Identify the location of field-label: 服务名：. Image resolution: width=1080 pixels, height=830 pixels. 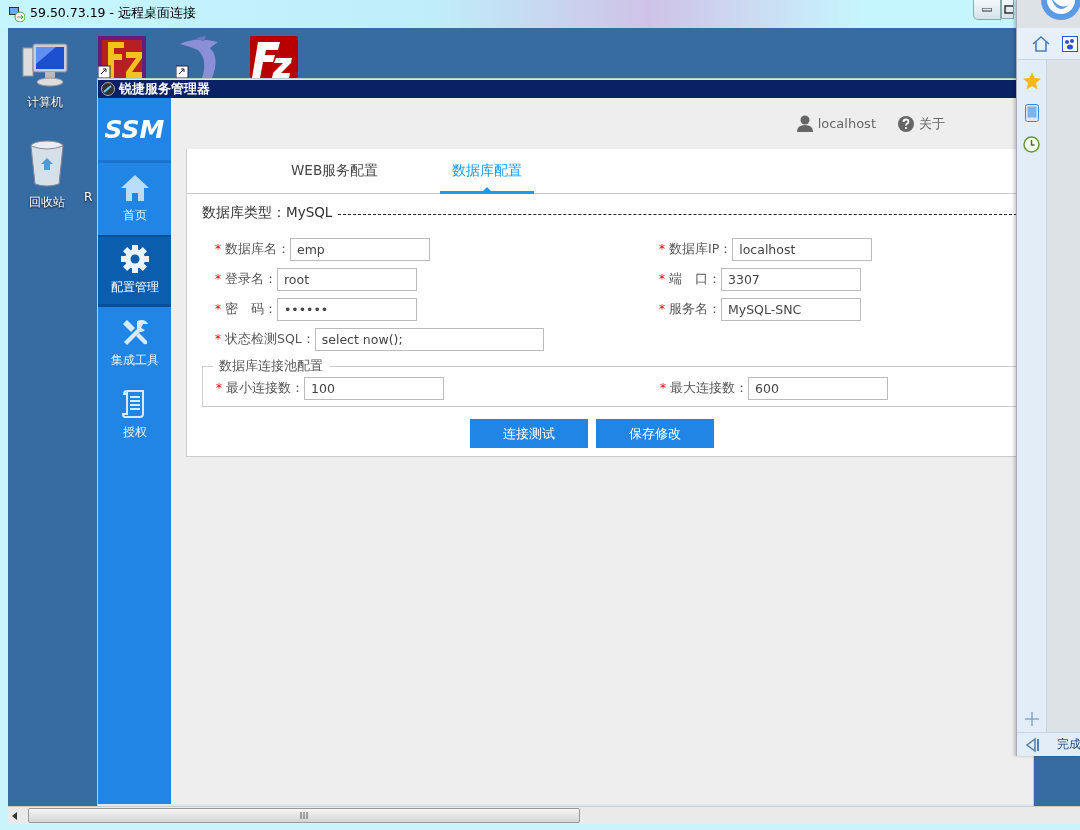
(695, 309).